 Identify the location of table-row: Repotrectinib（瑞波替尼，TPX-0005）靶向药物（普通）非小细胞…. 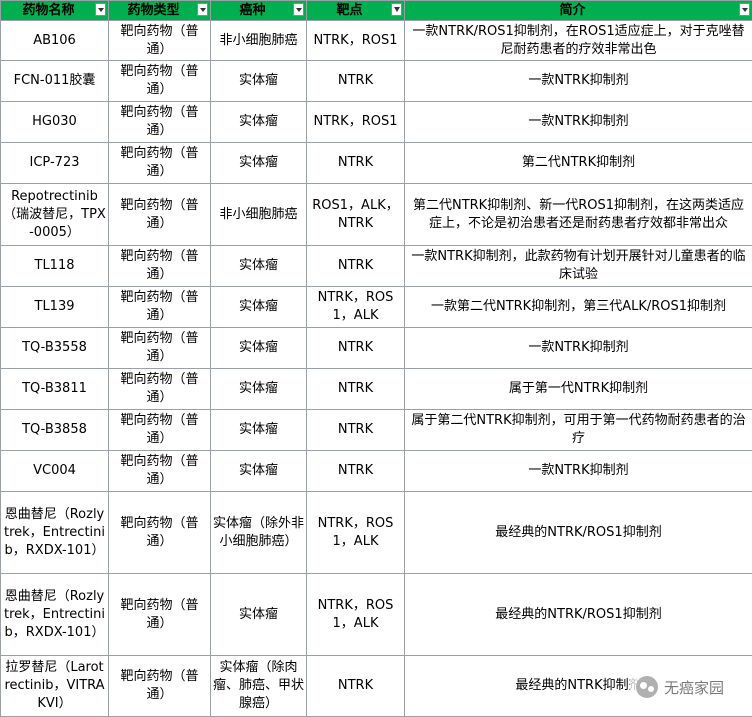
(376, 215).